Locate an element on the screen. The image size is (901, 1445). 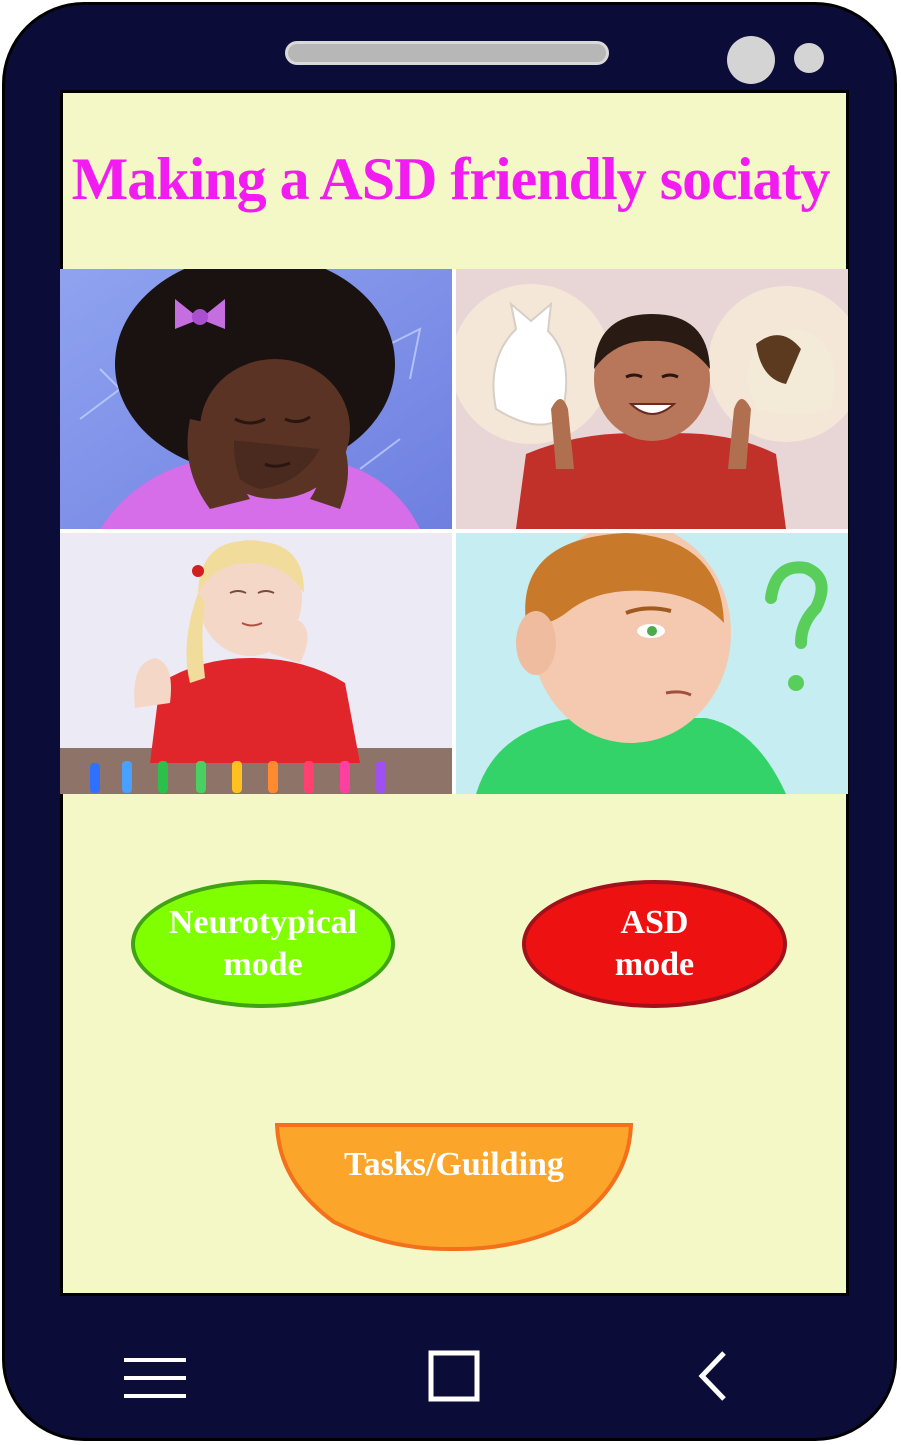
tasks-guiding-button: Tasks/Guilding is located at coordinates (454, 1187).